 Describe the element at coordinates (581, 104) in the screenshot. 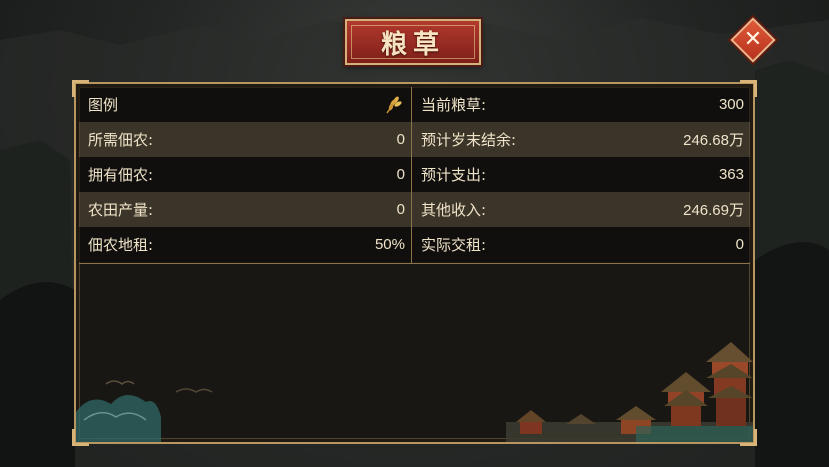

I see `stat-row: 当前粮草: 300` at that location.